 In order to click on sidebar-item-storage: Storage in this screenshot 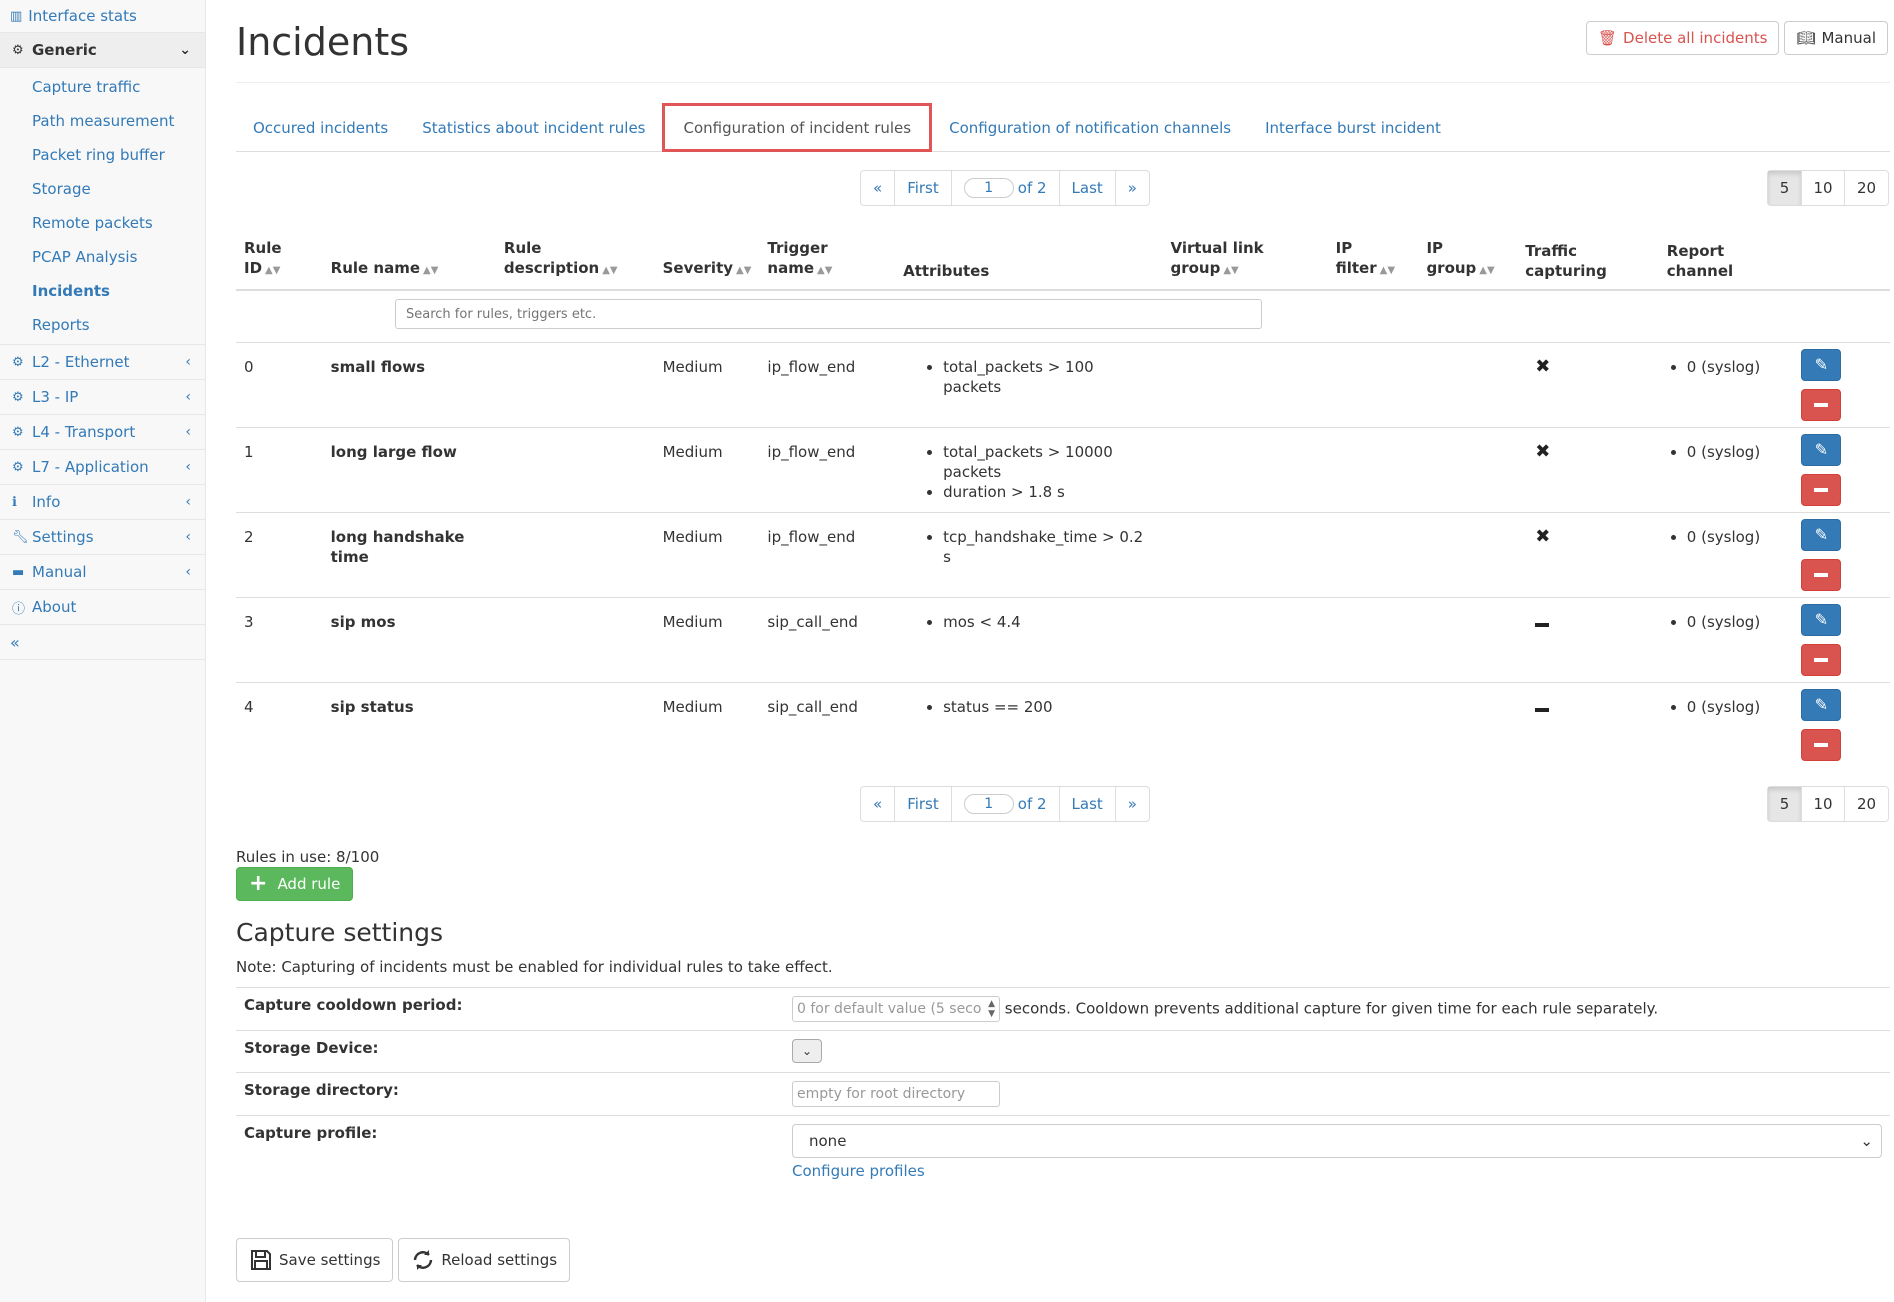, I will do `click(102, 189)`.